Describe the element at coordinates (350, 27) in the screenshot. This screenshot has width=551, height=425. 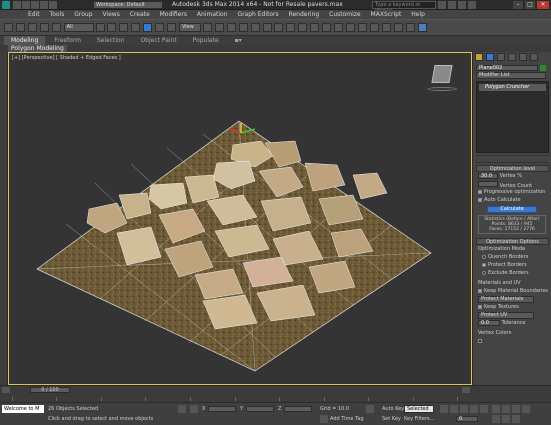
I see `graphite-toggle-icon` at that location.